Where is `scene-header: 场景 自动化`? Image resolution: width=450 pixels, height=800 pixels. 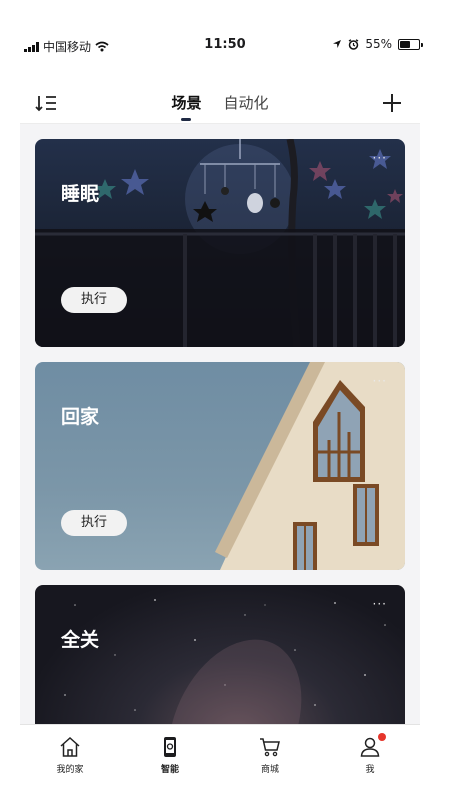 scene-header: 场景 自动化 is located at coordinates (220, 105).